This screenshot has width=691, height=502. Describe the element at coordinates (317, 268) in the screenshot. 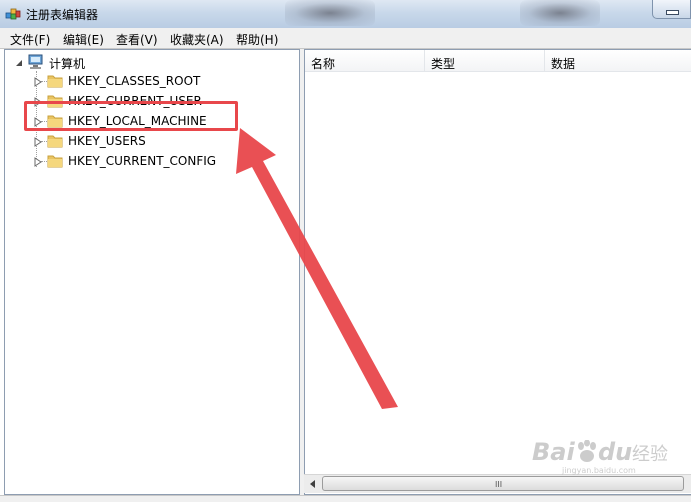

I see `annotation-arrow` at that location.